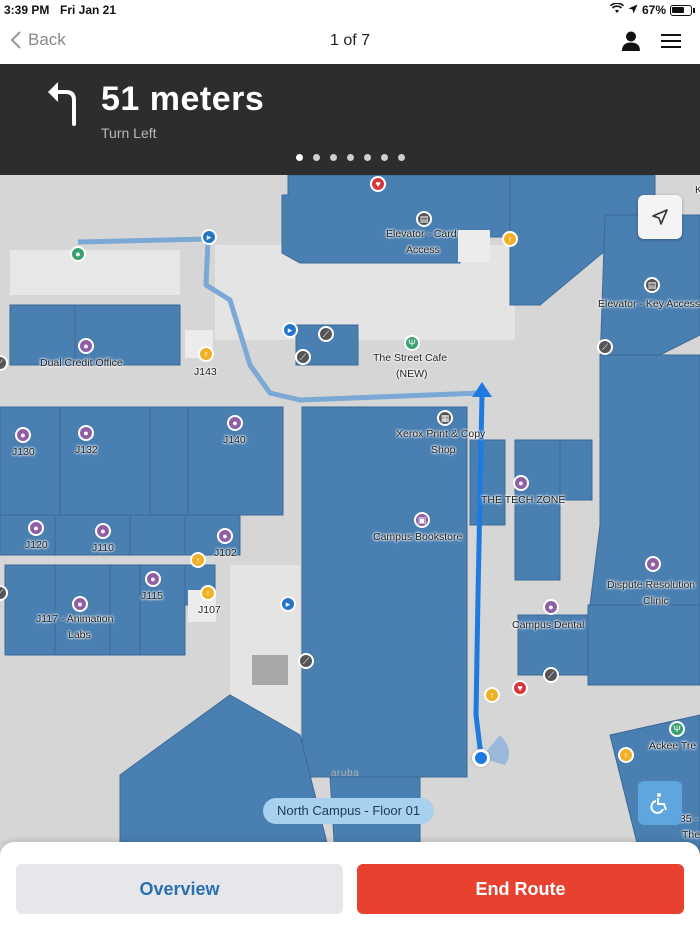 Image resolution: width=700 pixels, height=934 pixels. I want to click on exit-icon-2: ▸, so click(290, 330).